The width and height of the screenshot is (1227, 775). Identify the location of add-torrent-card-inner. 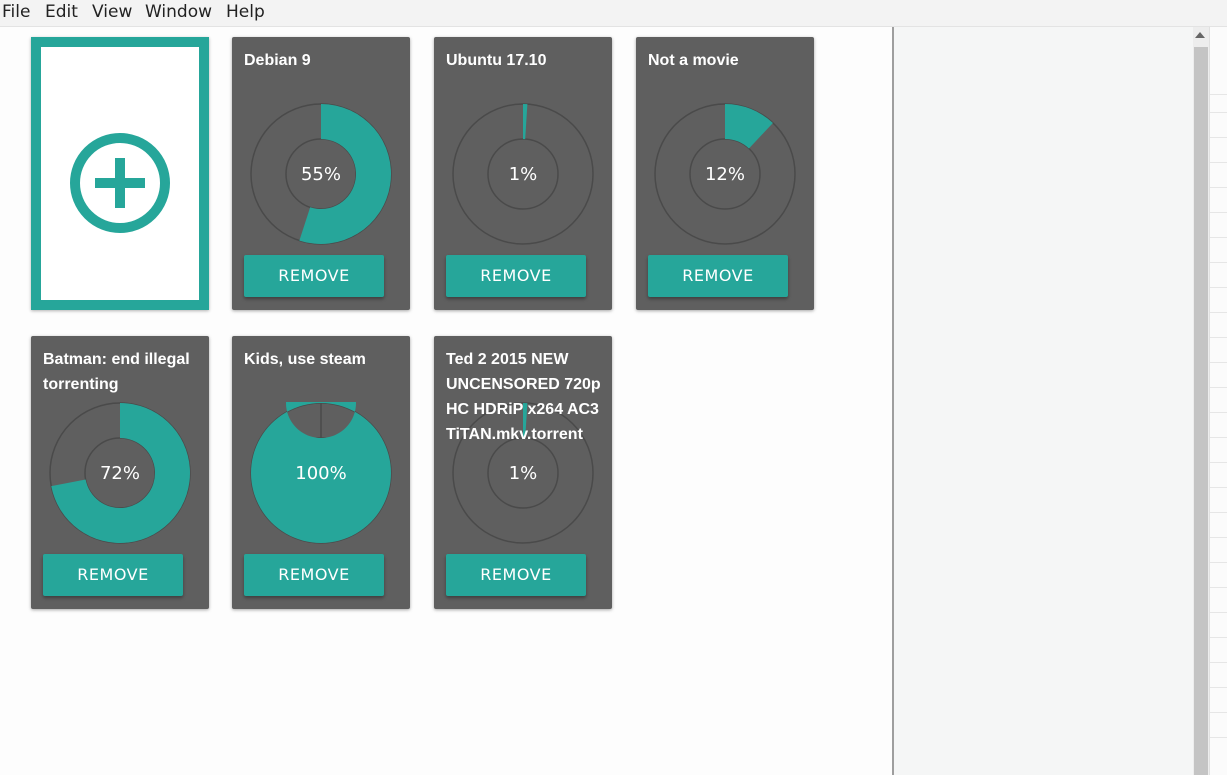
(120, 173).